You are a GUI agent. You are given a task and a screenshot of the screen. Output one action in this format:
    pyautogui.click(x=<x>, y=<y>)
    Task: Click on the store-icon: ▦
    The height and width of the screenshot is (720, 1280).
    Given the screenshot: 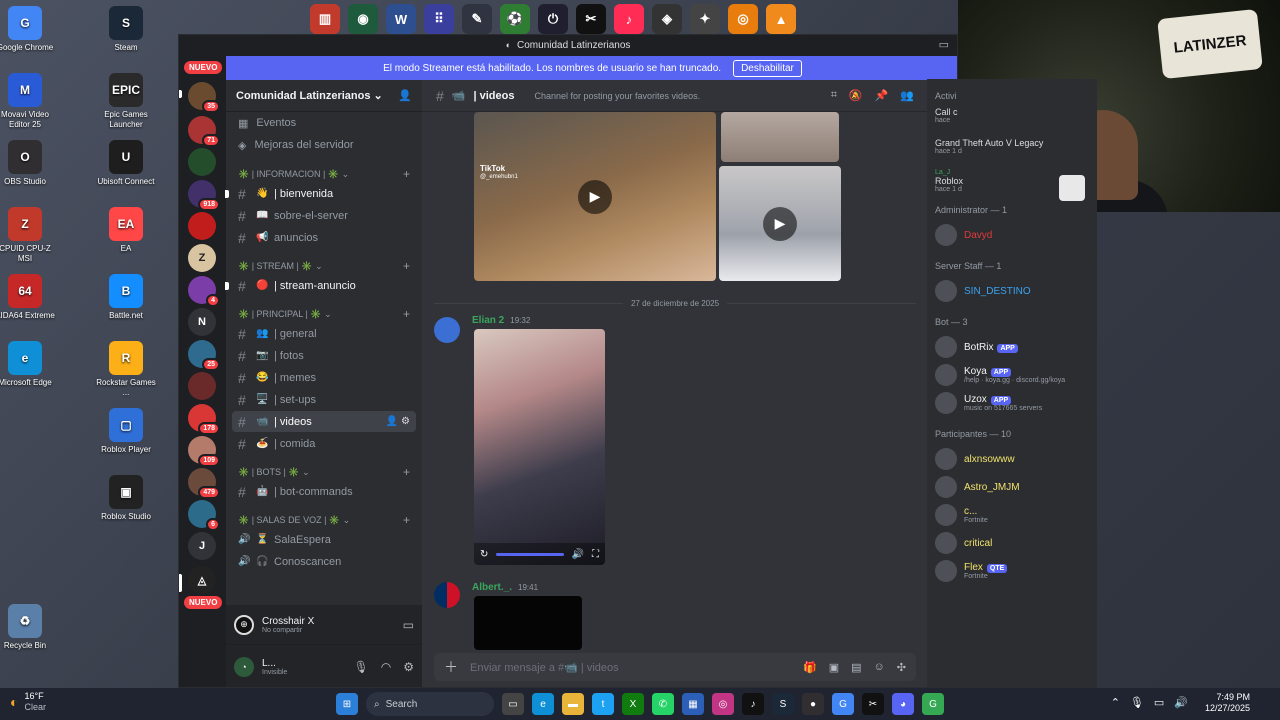 What is the action you would take?
    pyautogui.click(x=693, y=704)
    